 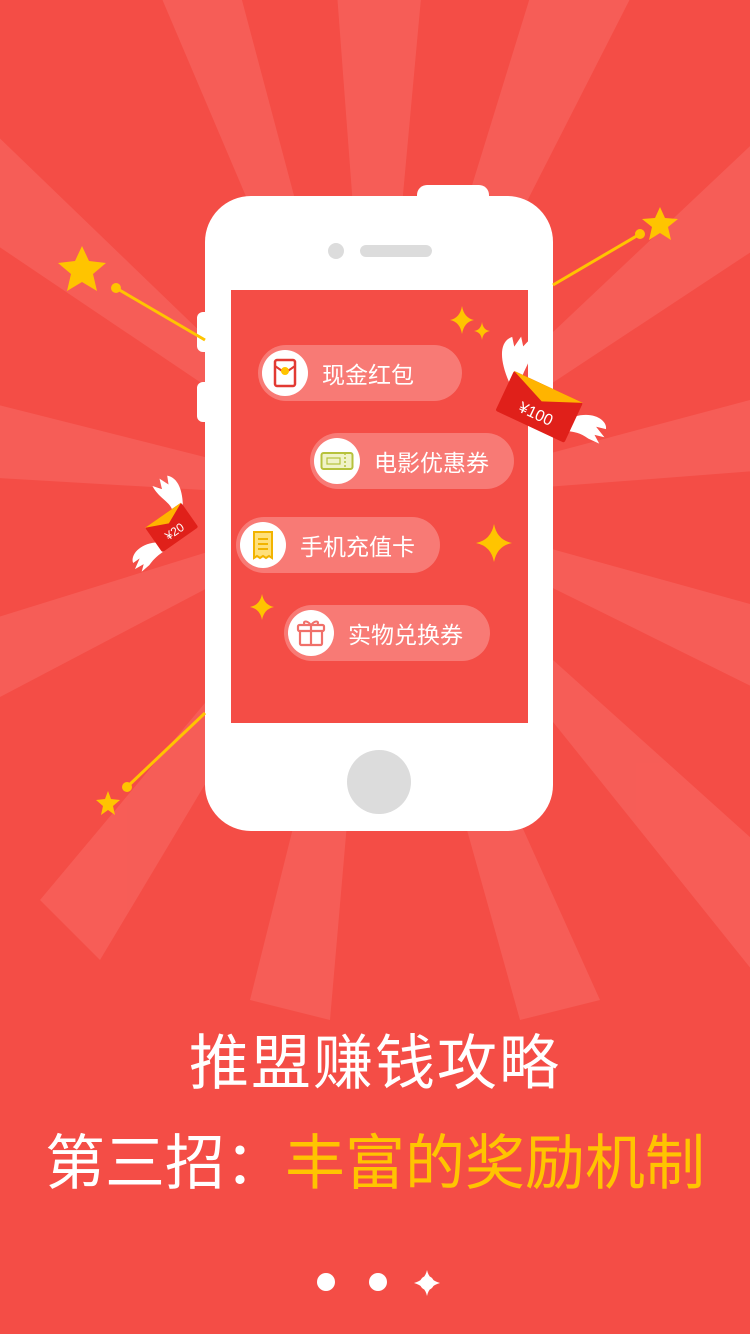 I want to click on page-title: 推盟赚钱攻略, so click(x=375, y=1064).